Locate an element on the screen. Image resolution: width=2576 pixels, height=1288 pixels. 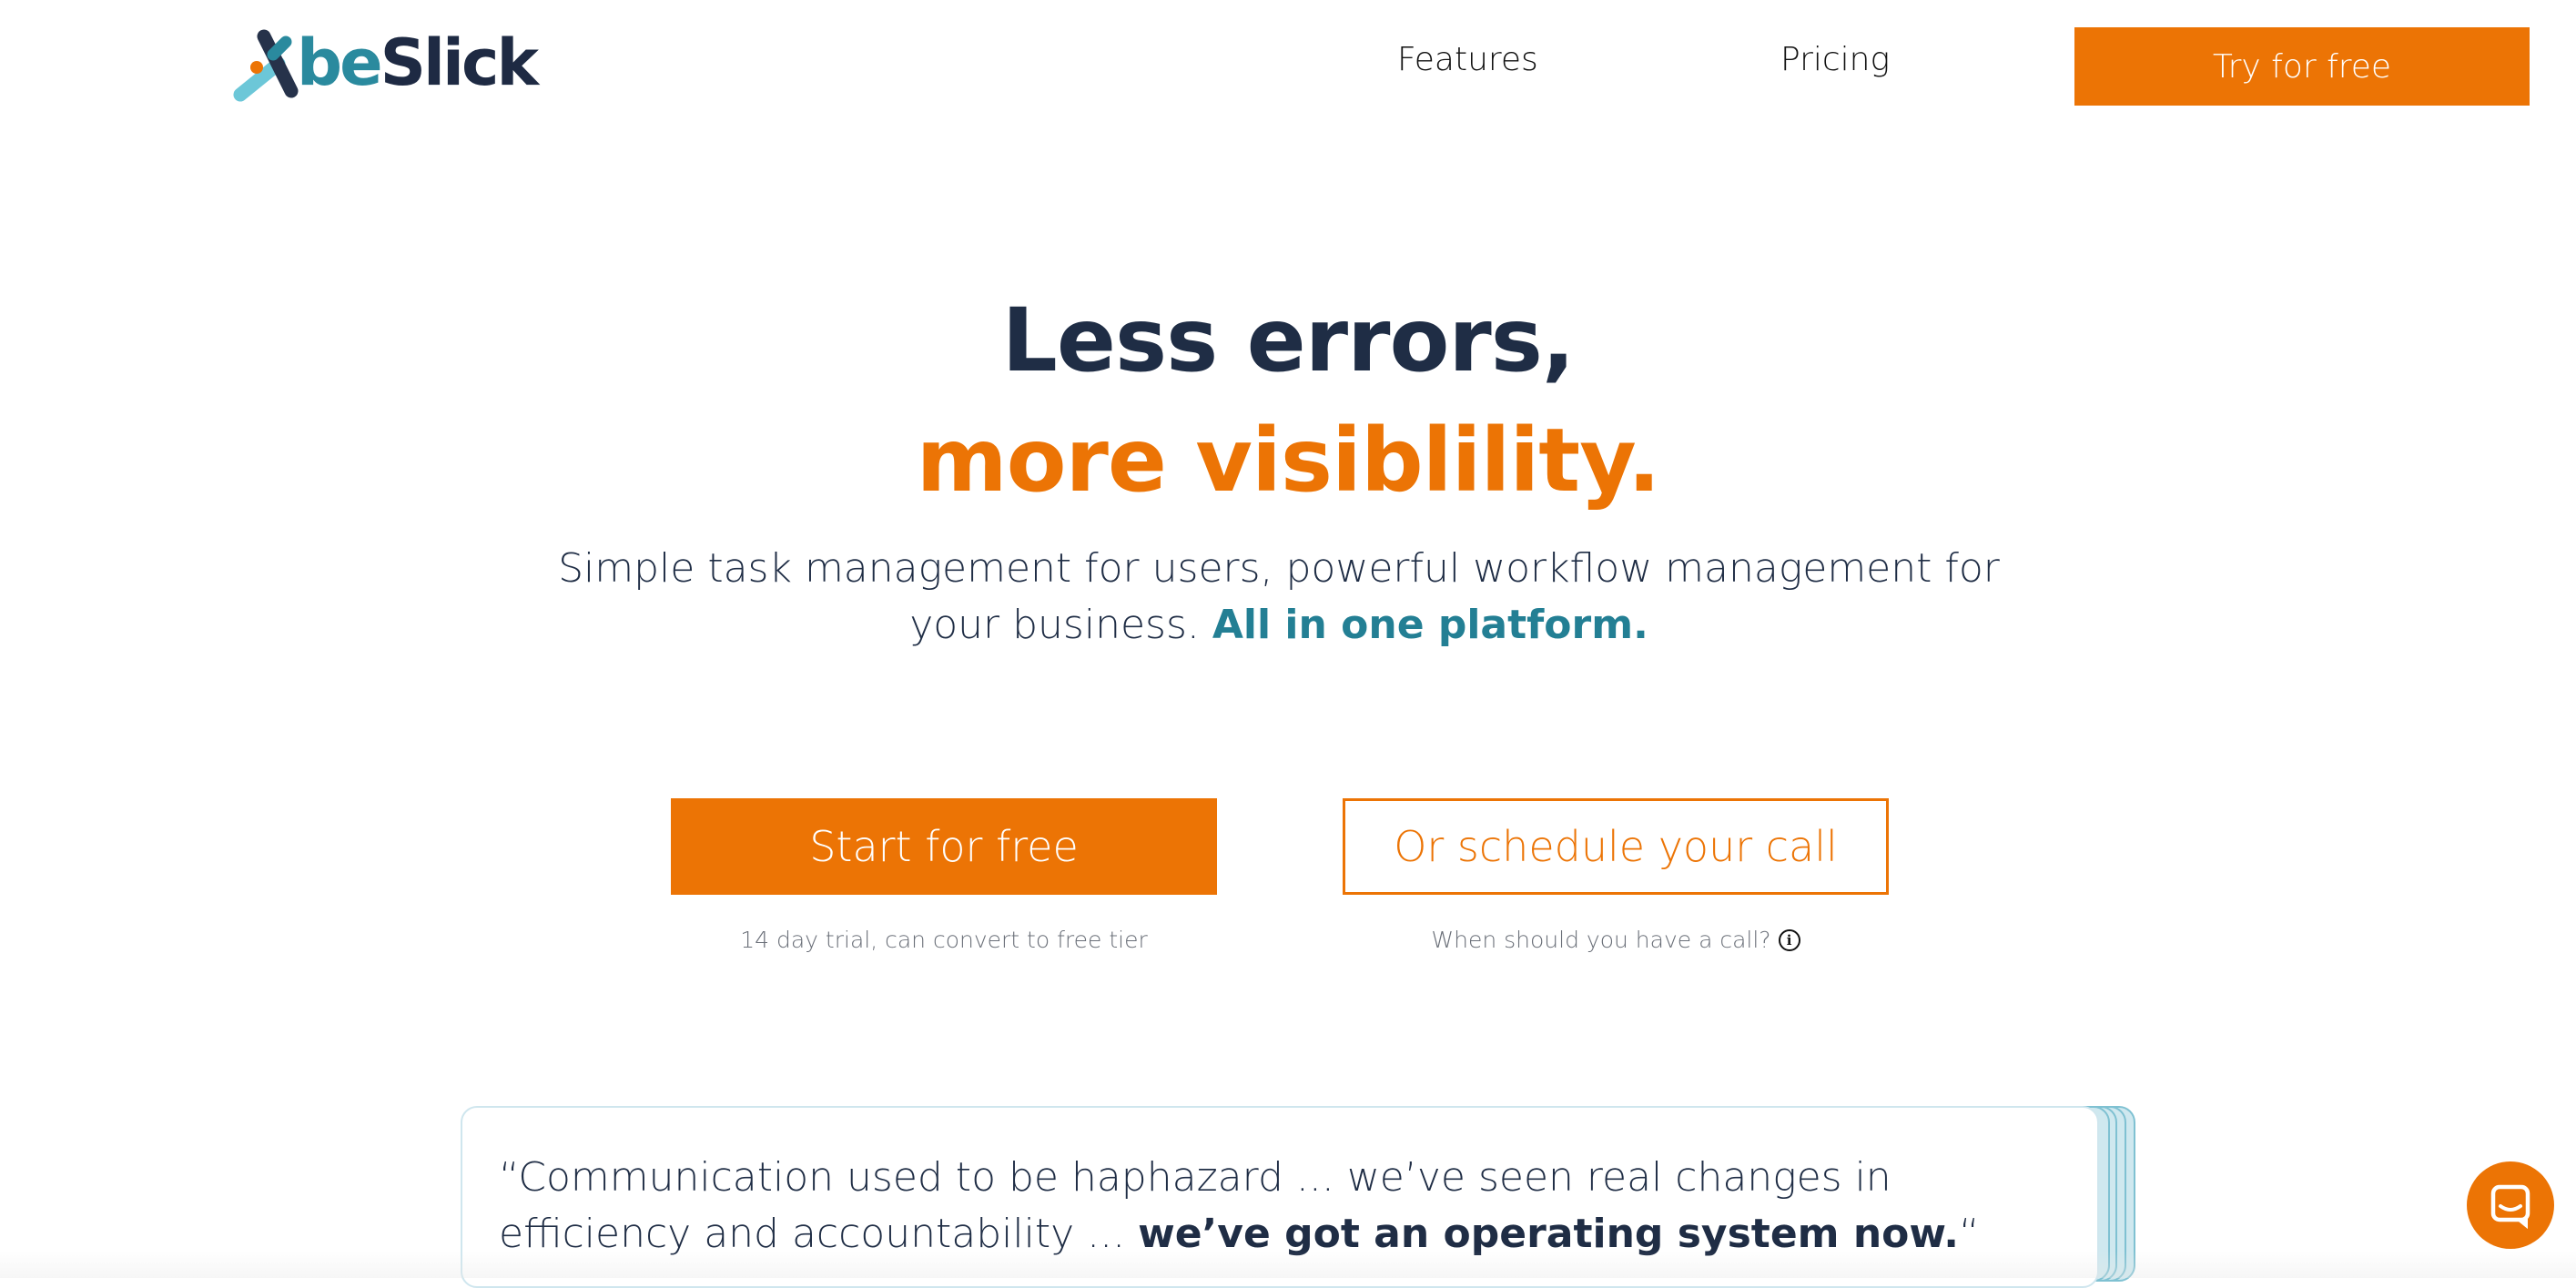
chat-launcher-button is located at coordinates (2510, 1205).